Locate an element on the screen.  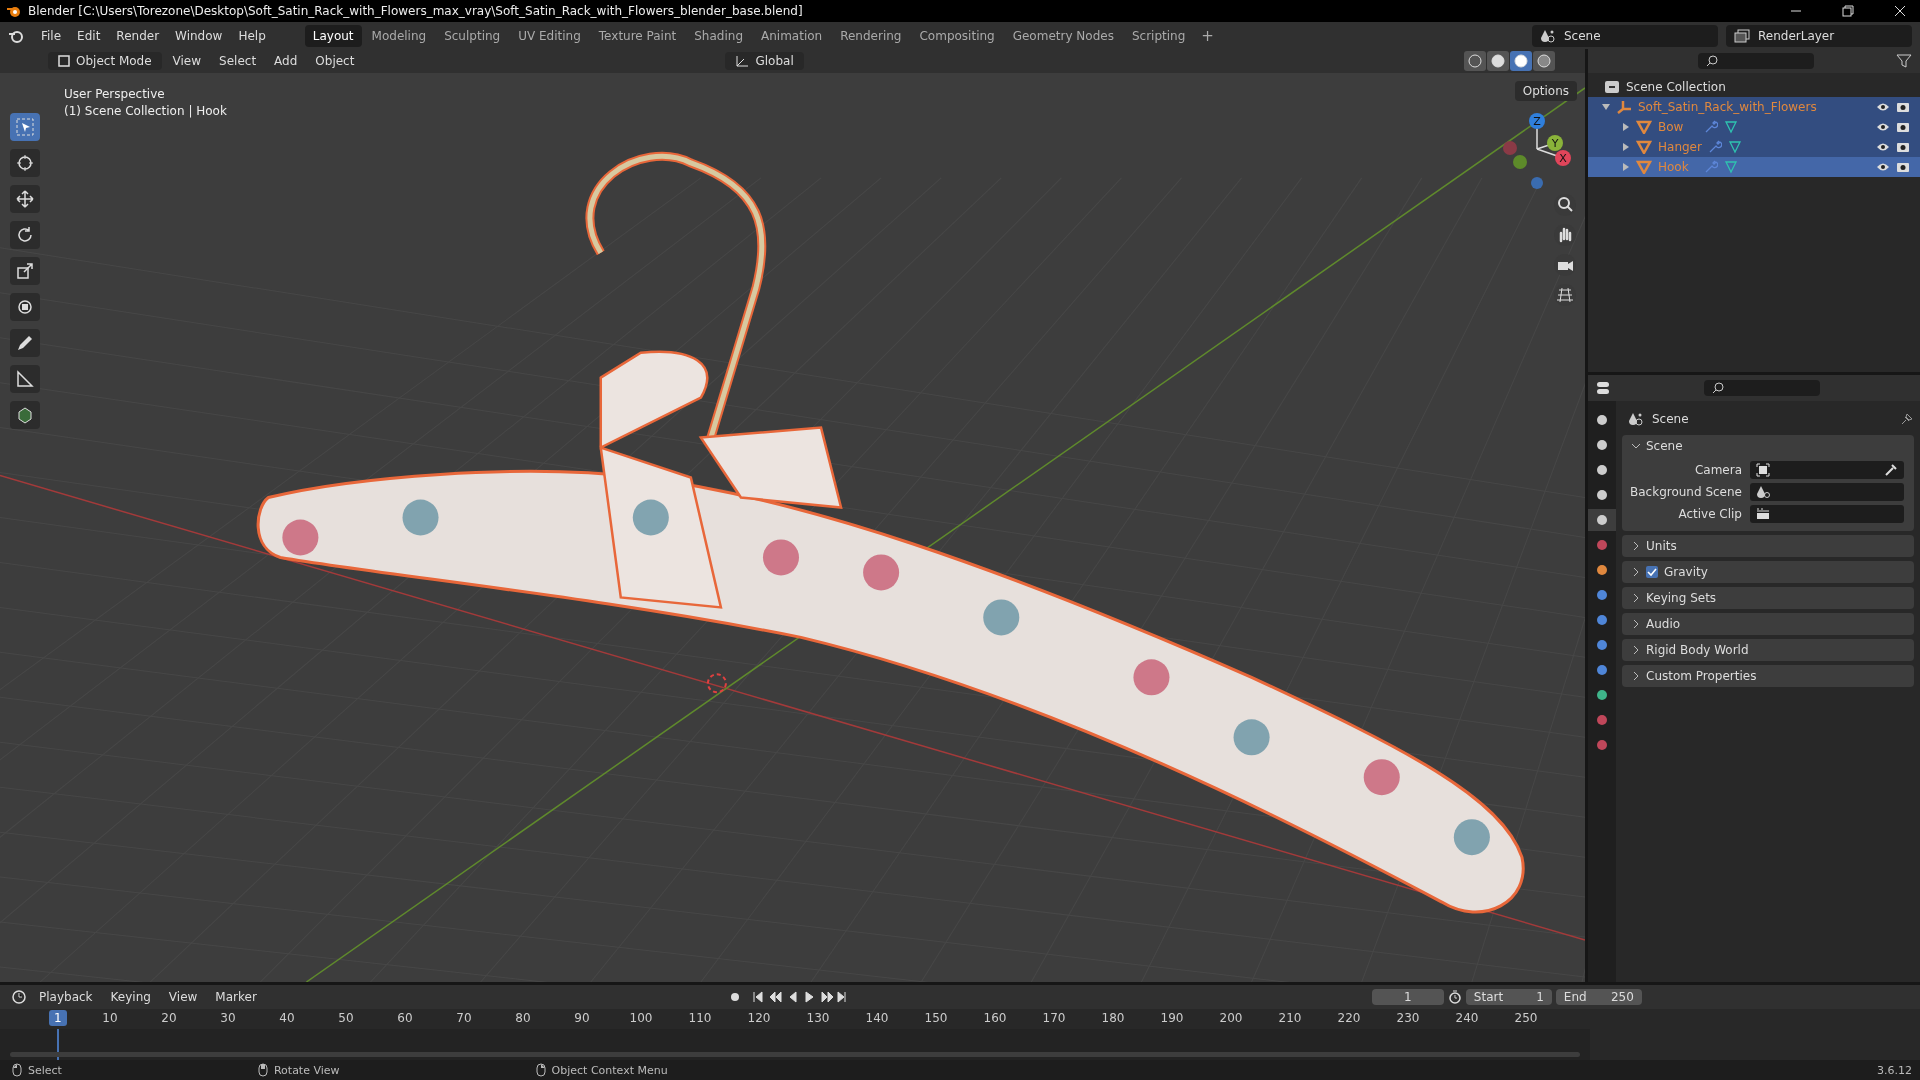
frame-number: 150 is located at coordinates (936, 1018).